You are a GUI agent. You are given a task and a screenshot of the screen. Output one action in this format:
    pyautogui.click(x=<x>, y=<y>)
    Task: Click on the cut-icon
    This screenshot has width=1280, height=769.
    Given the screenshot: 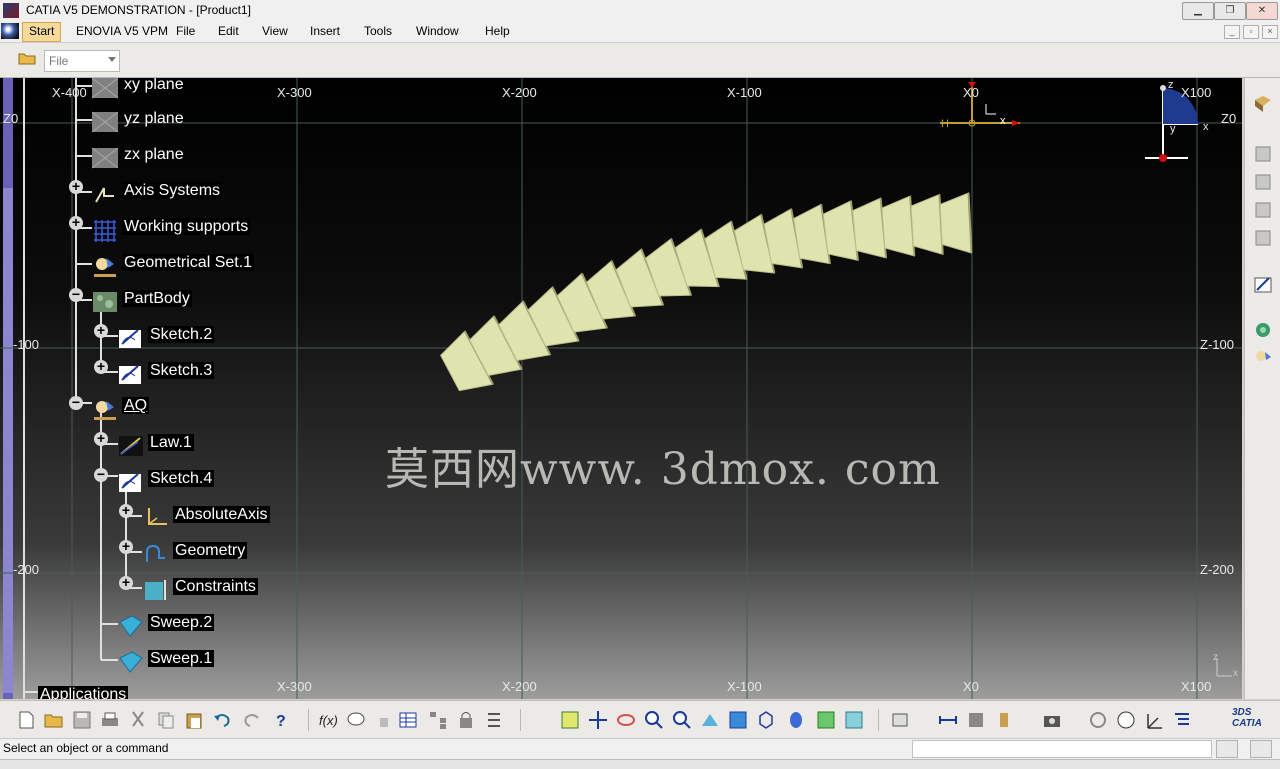 What is the action you would take?
    pyautogui.click(x=138, y=720)
    